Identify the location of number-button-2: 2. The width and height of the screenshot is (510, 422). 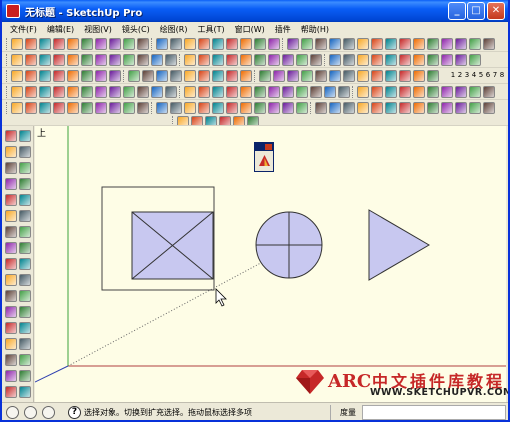
(460, 75).